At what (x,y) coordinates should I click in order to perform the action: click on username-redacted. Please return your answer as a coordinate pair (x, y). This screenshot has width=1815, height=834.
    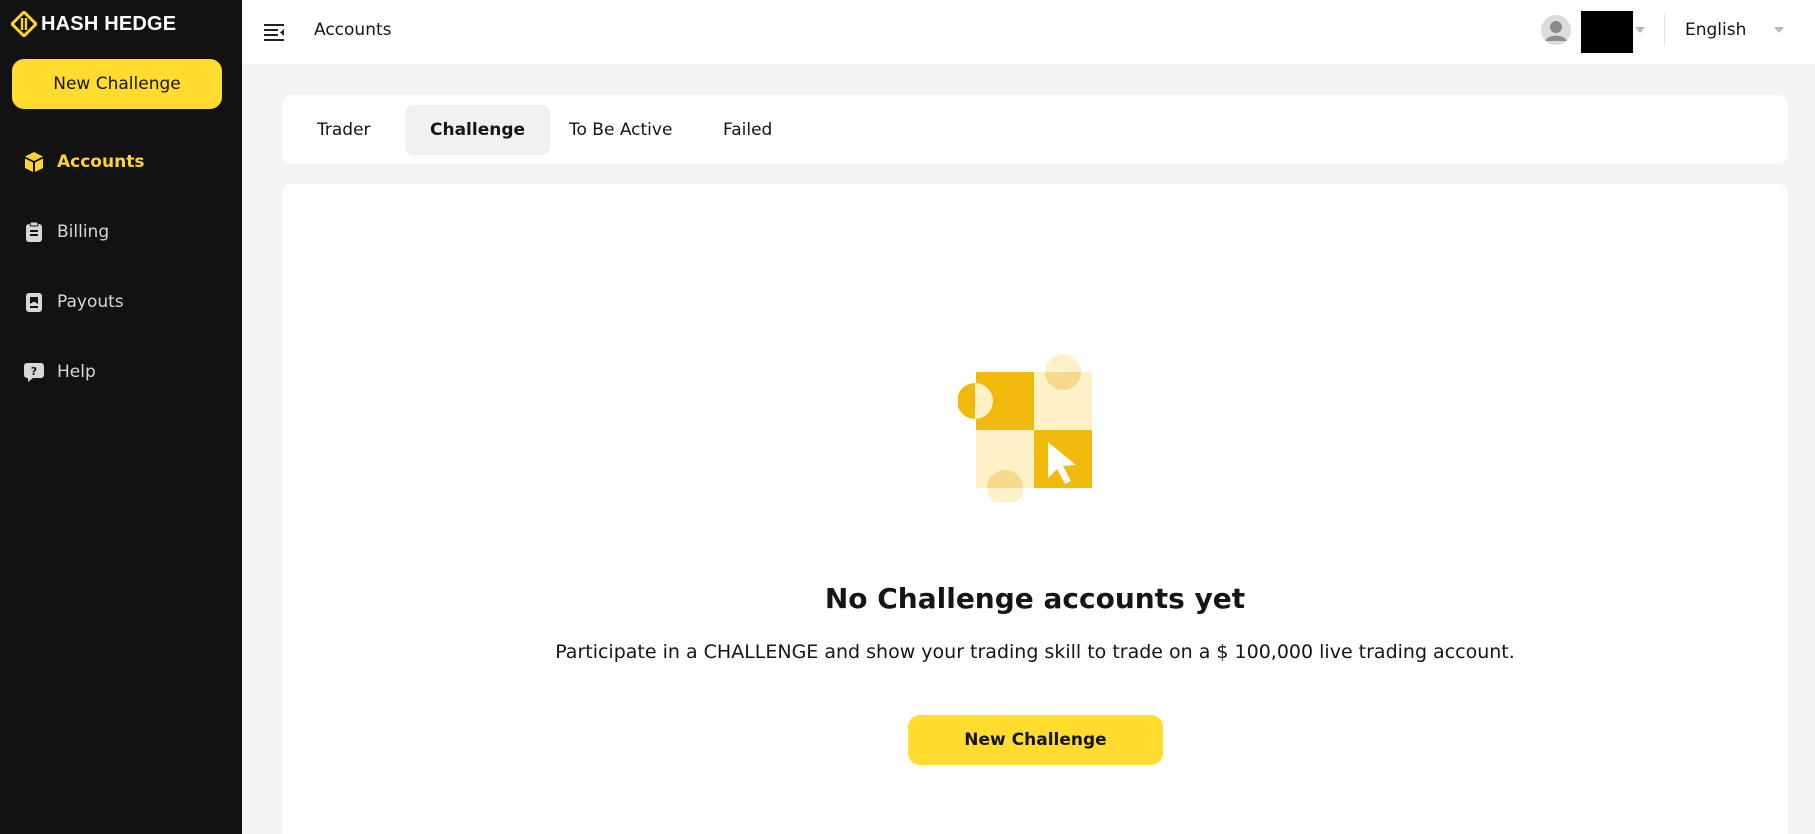
    Looking at the image, I should click on (1607, 32).